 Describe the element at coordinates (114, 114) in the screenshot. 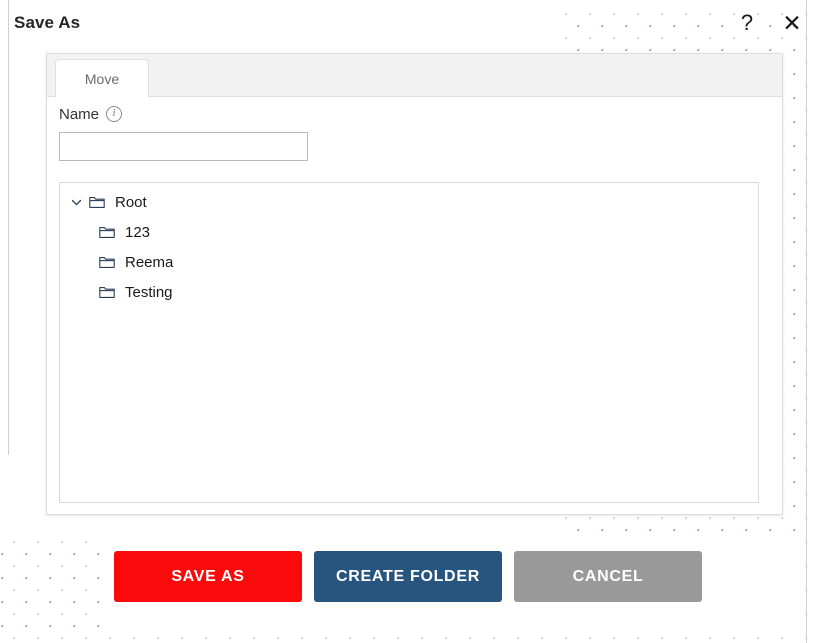

I see `info-circle-icon: i` at that location.